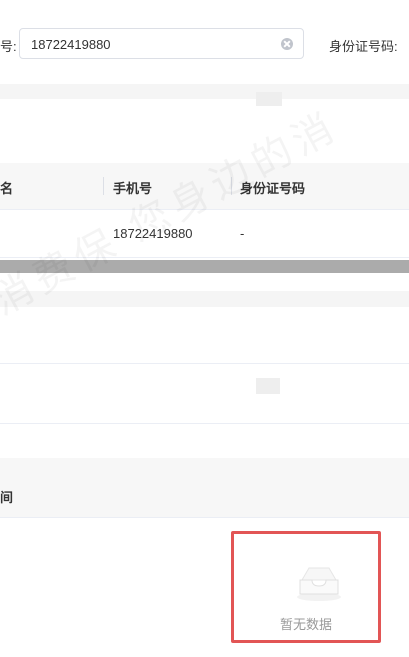  I want to click on id-filter-label: 身份证号码:, so click(363, 46).